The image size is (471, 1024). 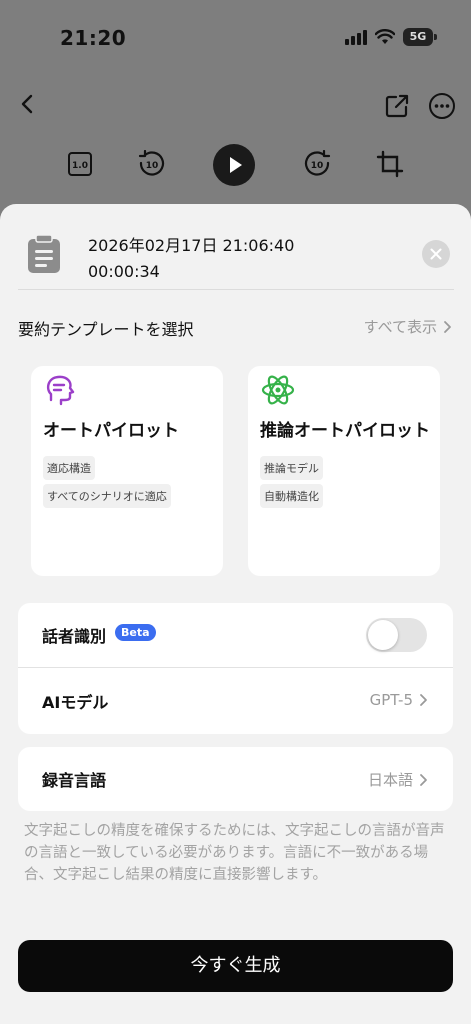 I want to click on ai-model-label: AIモデル, so click(x=75, y=702).